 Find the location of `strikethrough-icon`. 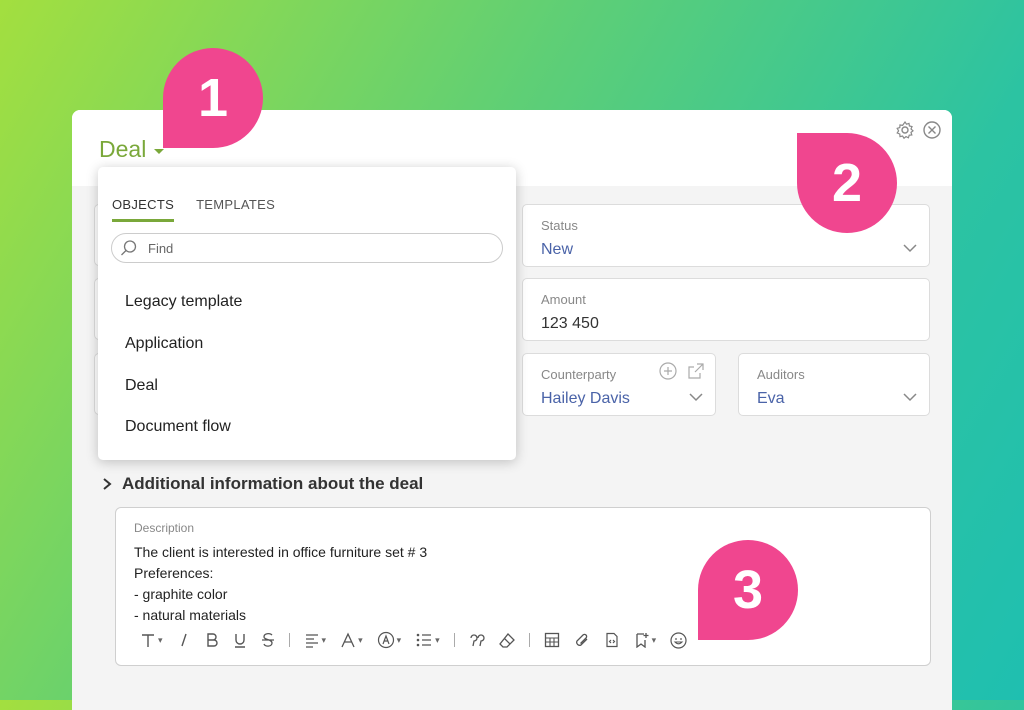

strikethrough-icon is located at coordinates (268, 640).